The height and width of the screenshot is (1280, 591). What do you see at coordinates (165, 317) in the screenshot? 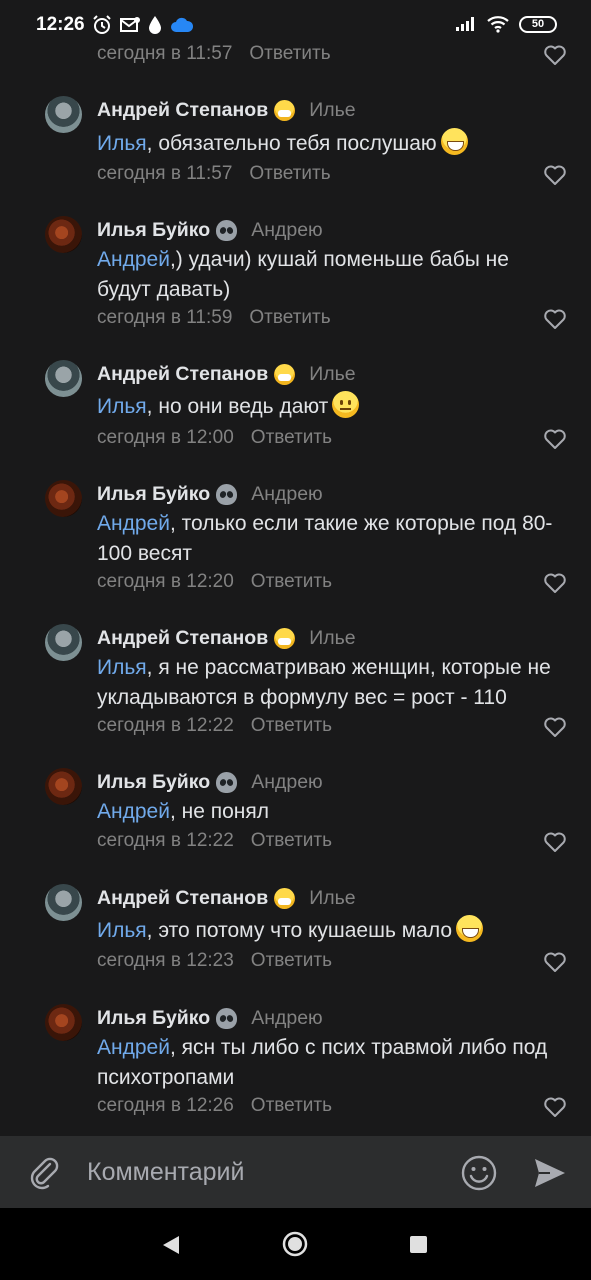
I see `comment-time: сегодня в 11:59` at bounding box center [165, 317].